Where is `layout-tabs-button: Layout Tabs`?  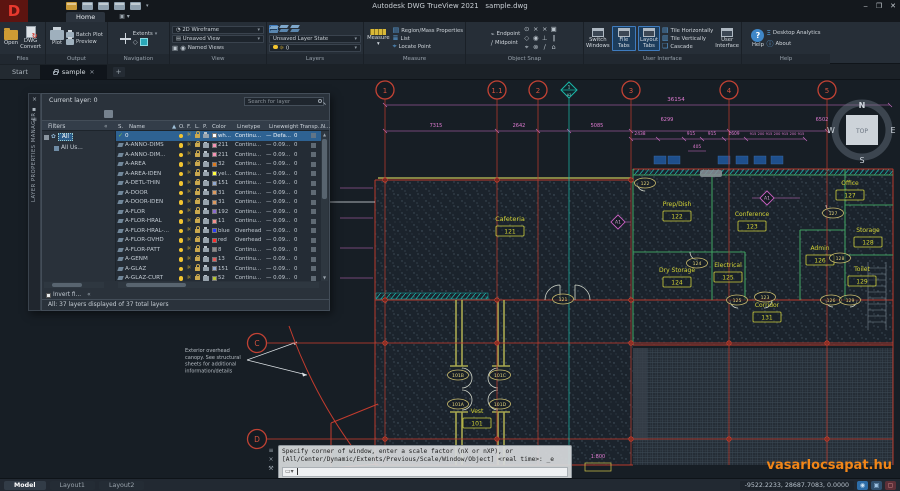 layout-tabs-button: Layout Tabs is located at coordinates (649, 38).